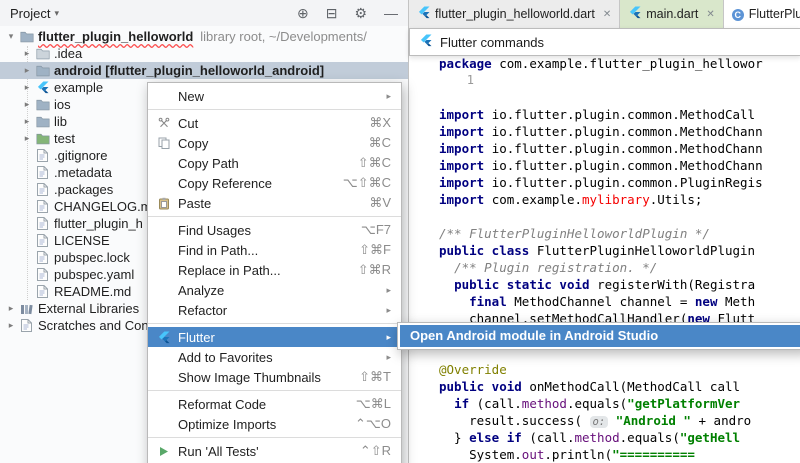 The width and height of the screenshot is (800, 463). I want to click on code-line: @Override, so click(473, 369).